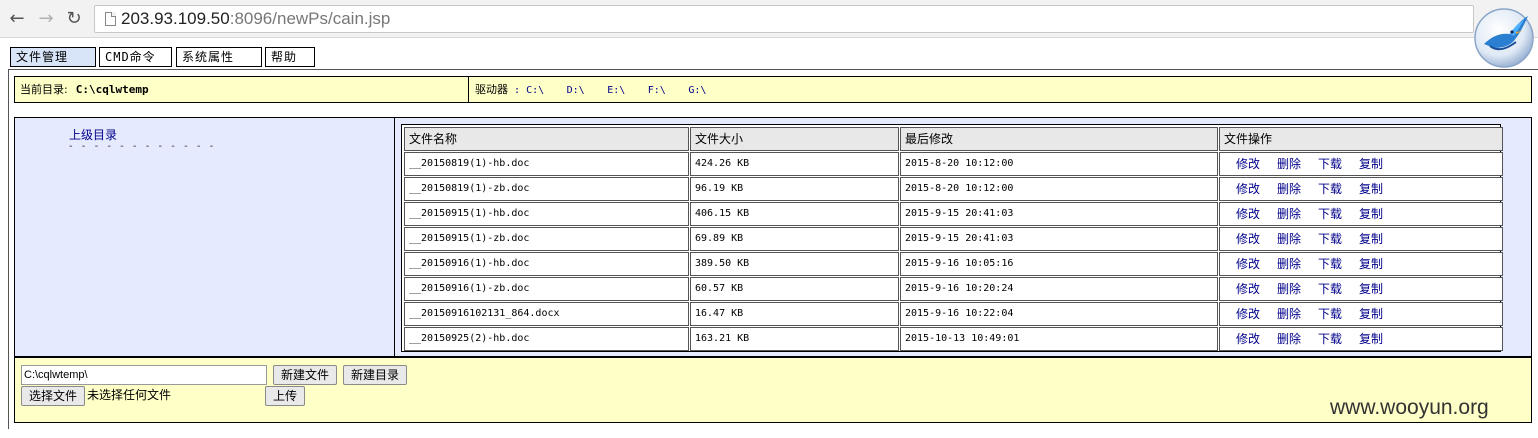 This screenshot has height=438, width=1538. Describe the element at coordinates (17, 19) in the screenshot. I see `back-arrow-icon: ←` at that location.